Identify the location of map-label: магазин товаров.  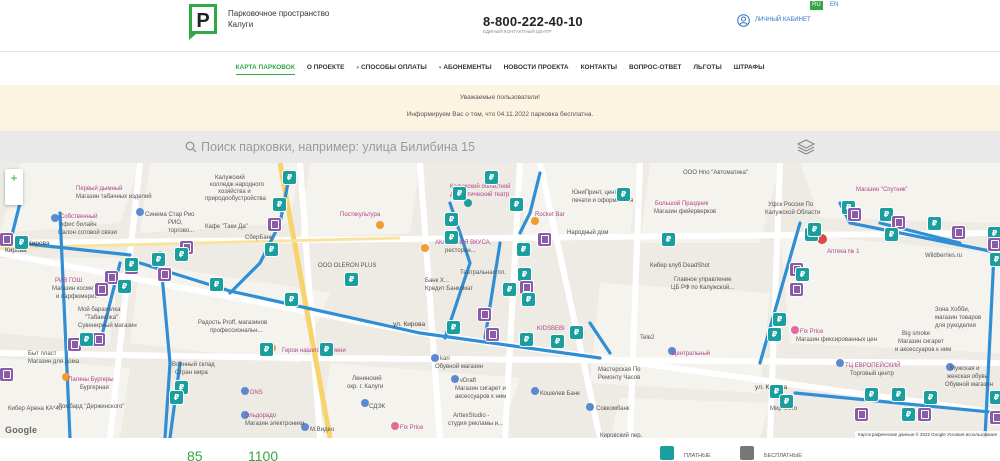
(958, 318).